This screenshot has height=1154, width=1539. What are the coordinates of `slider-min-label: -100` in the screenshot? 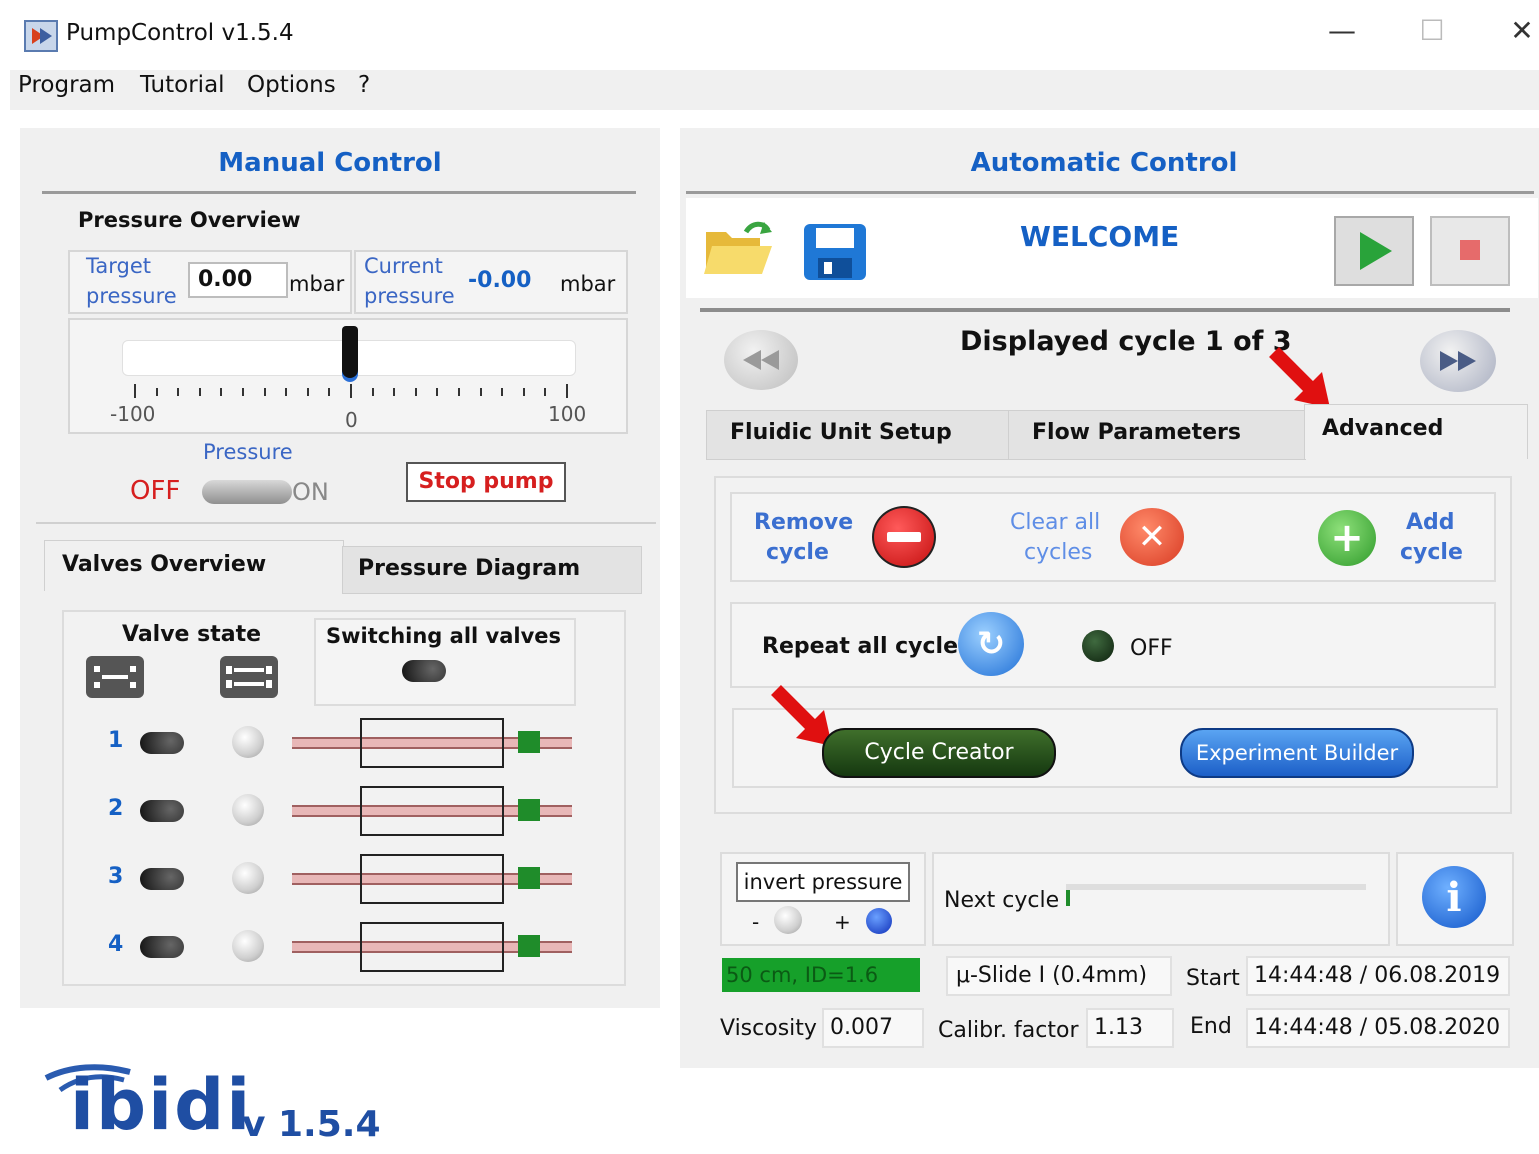 It's located at (133, 414).